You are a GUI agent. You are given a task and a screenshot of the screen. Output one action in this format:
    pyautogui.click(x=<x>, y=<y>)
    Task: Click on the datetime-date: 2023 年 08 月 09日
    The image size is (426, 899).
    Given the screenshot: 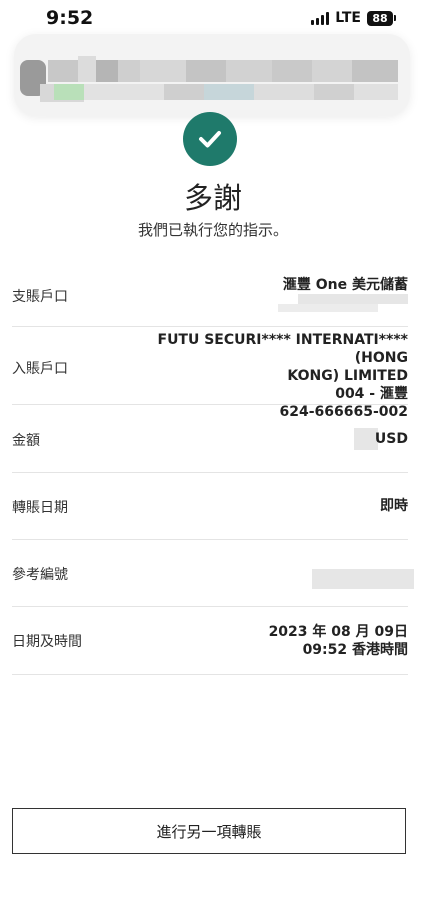 What is the action you would take?
    pyautogui.click(x=338, y=632)
    